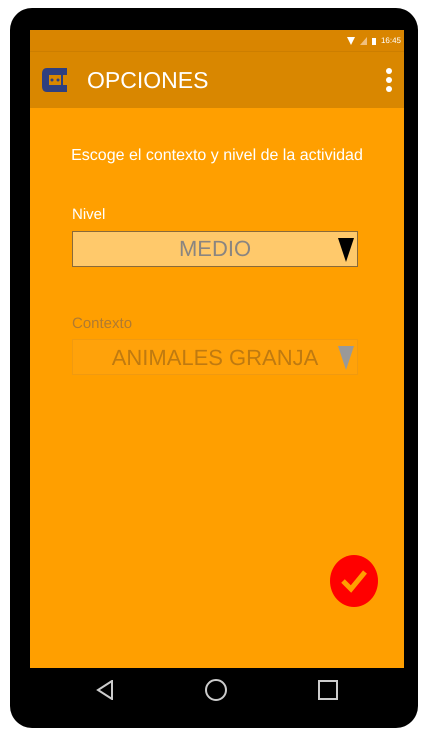  Describe the element at coordinates (389, 80) in the screenshot. I see `more-options-icon` at that location.